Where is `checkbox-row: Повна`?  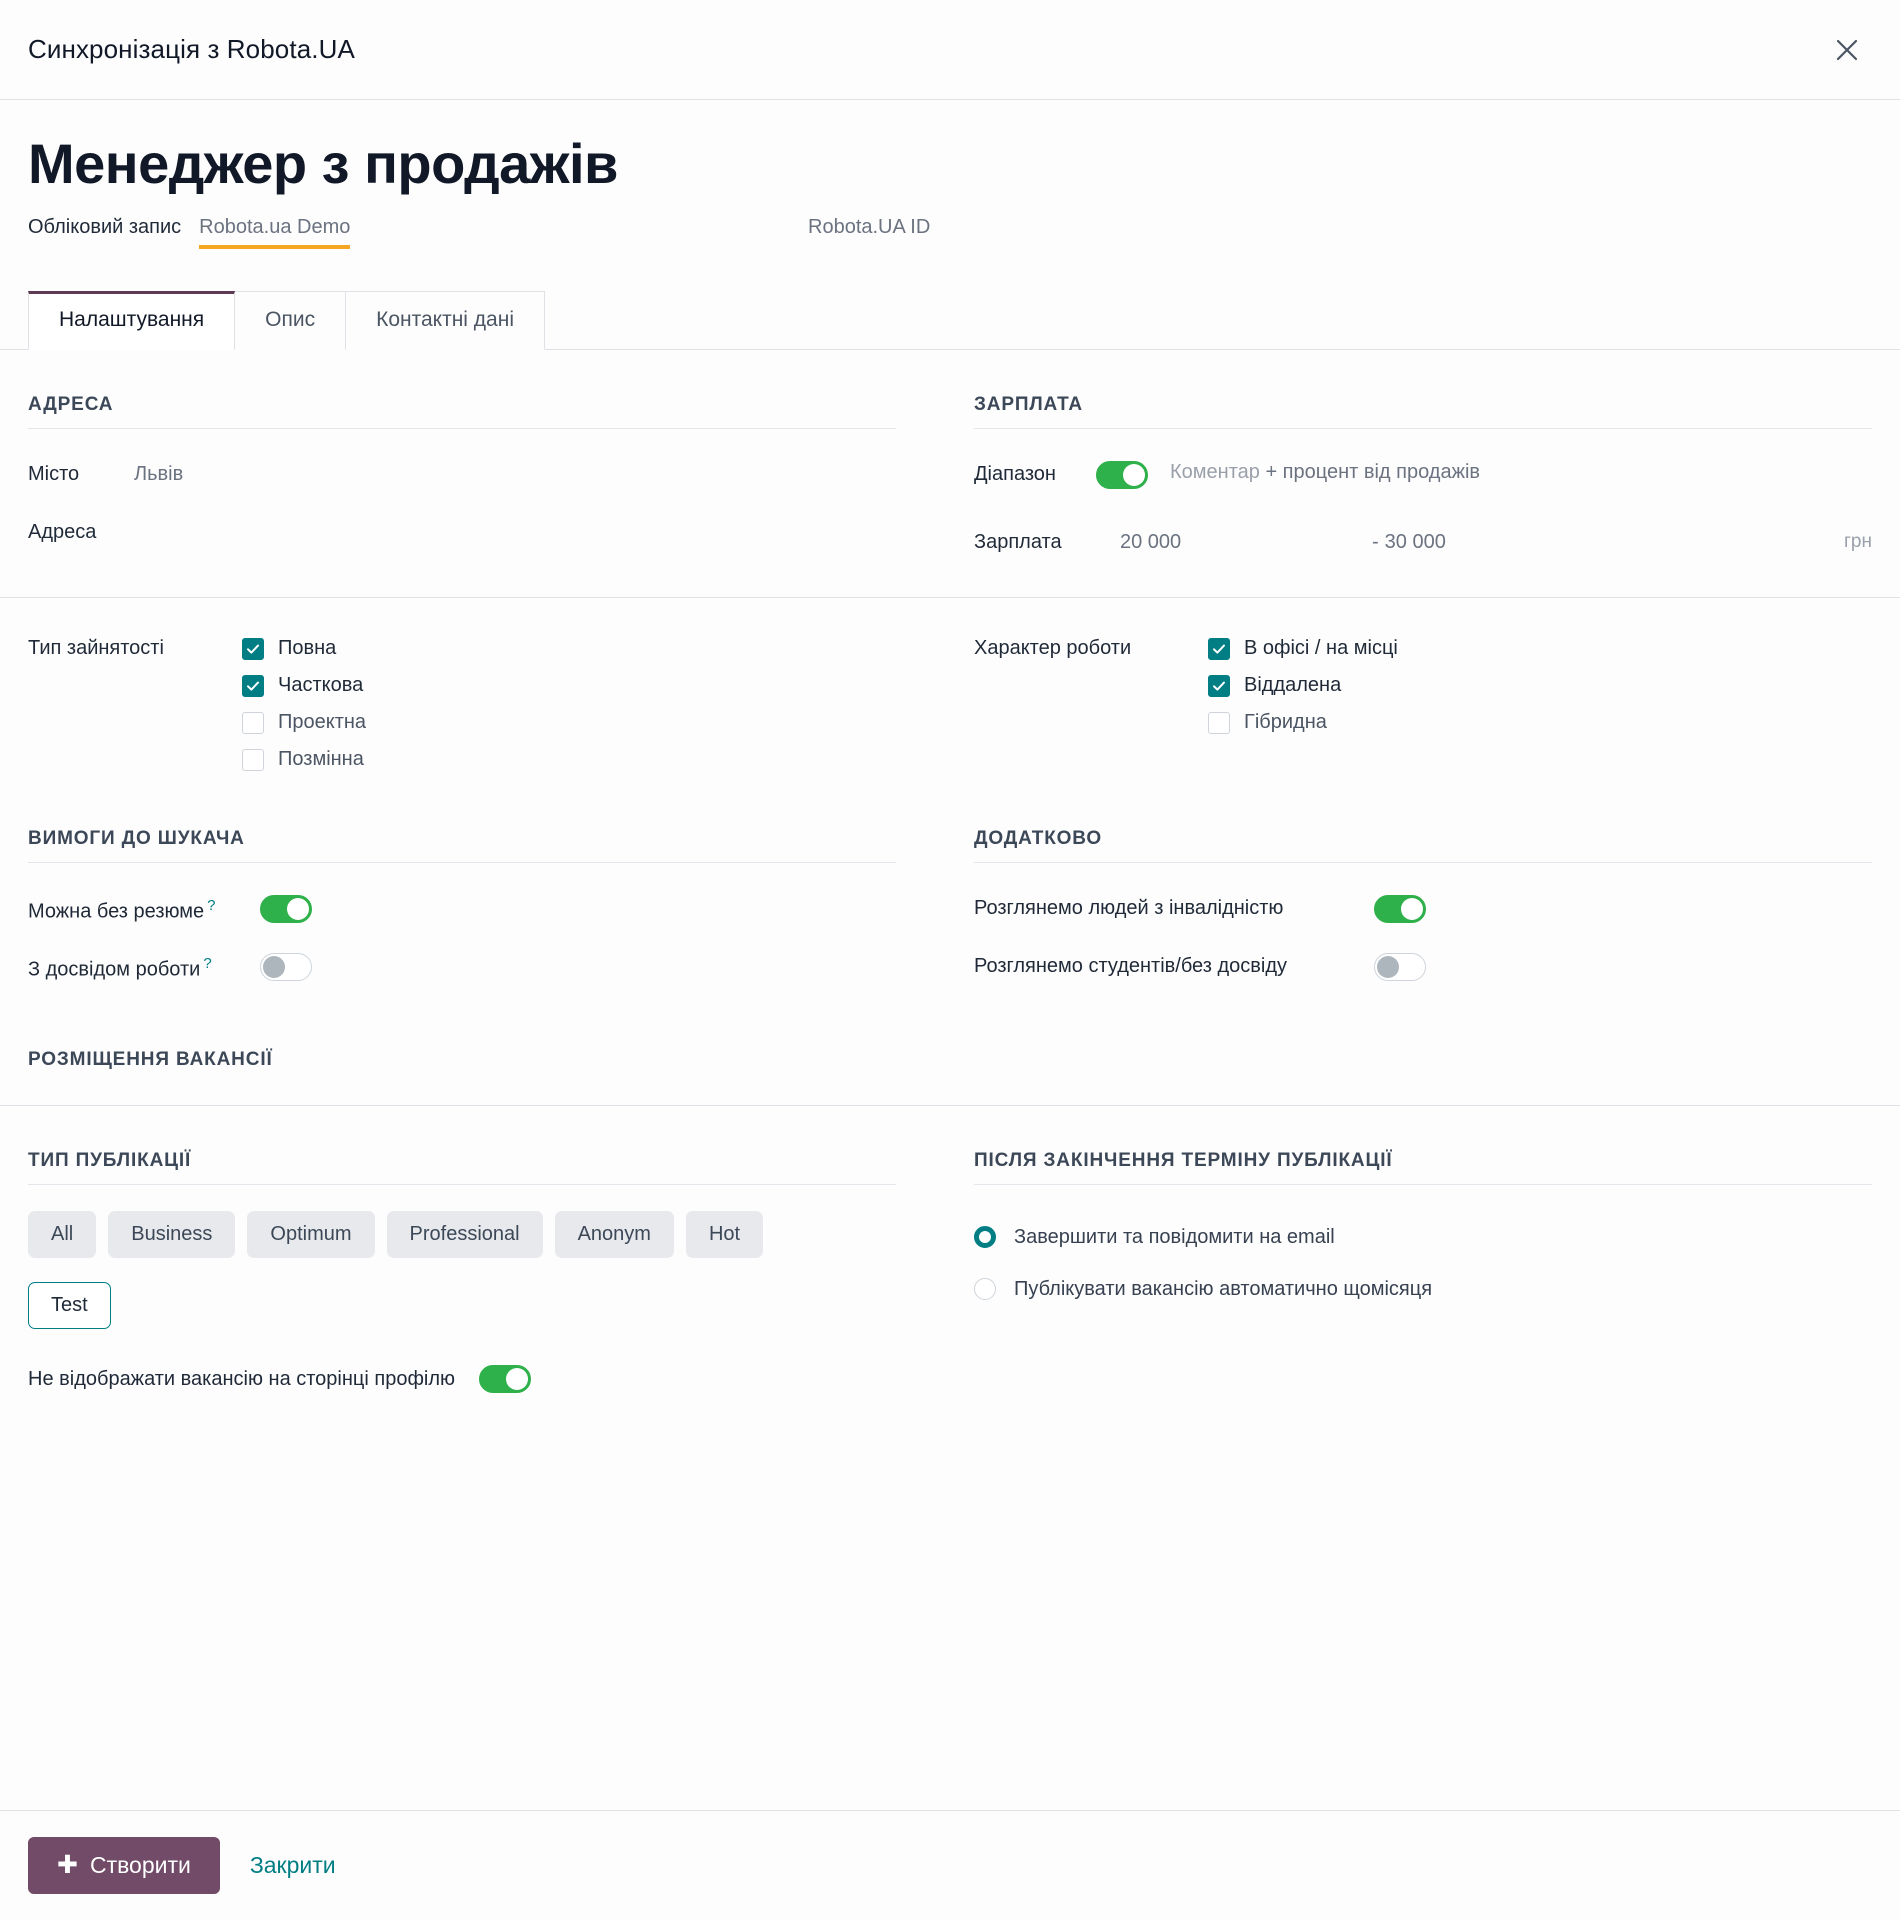
checkbox-row: Повна is located at coordinates (304, 648).